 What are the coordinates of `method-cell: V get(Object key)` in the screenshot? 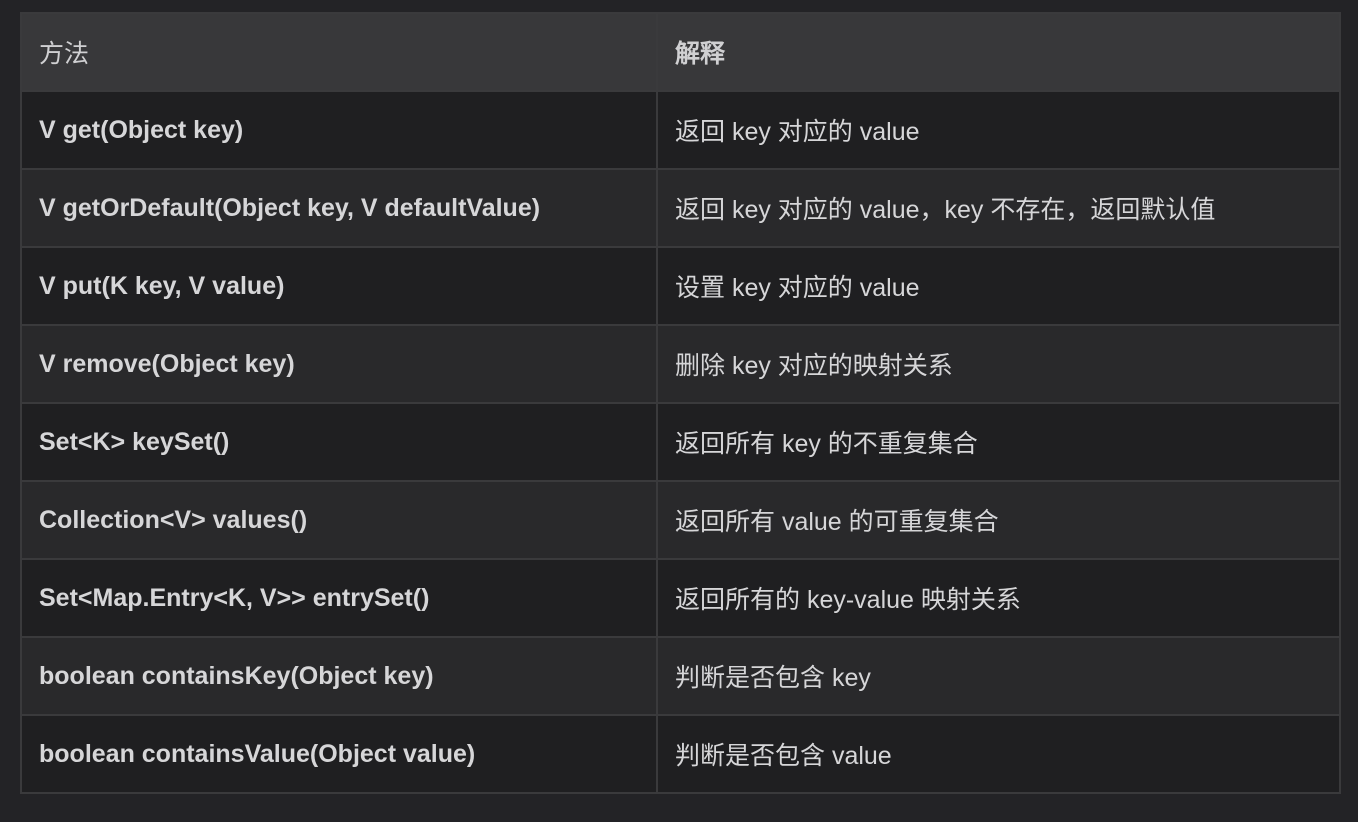 It's located at (339, 130).